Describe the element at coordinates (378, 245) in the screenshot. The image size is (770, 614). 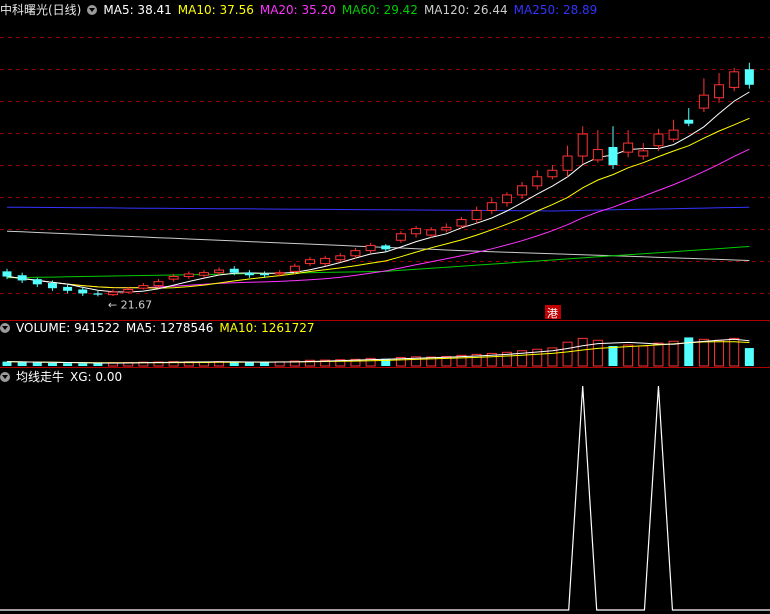
I see `ma120-line` at that location.